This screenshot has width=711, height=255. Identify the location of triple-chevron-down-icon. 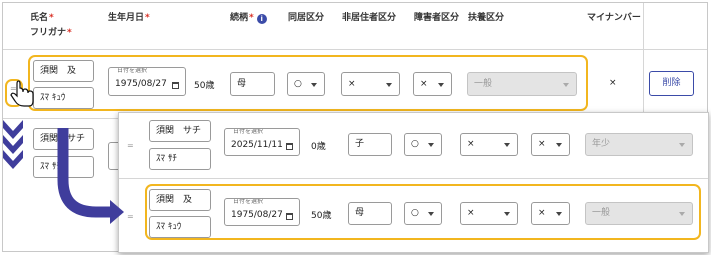
(13, 144).